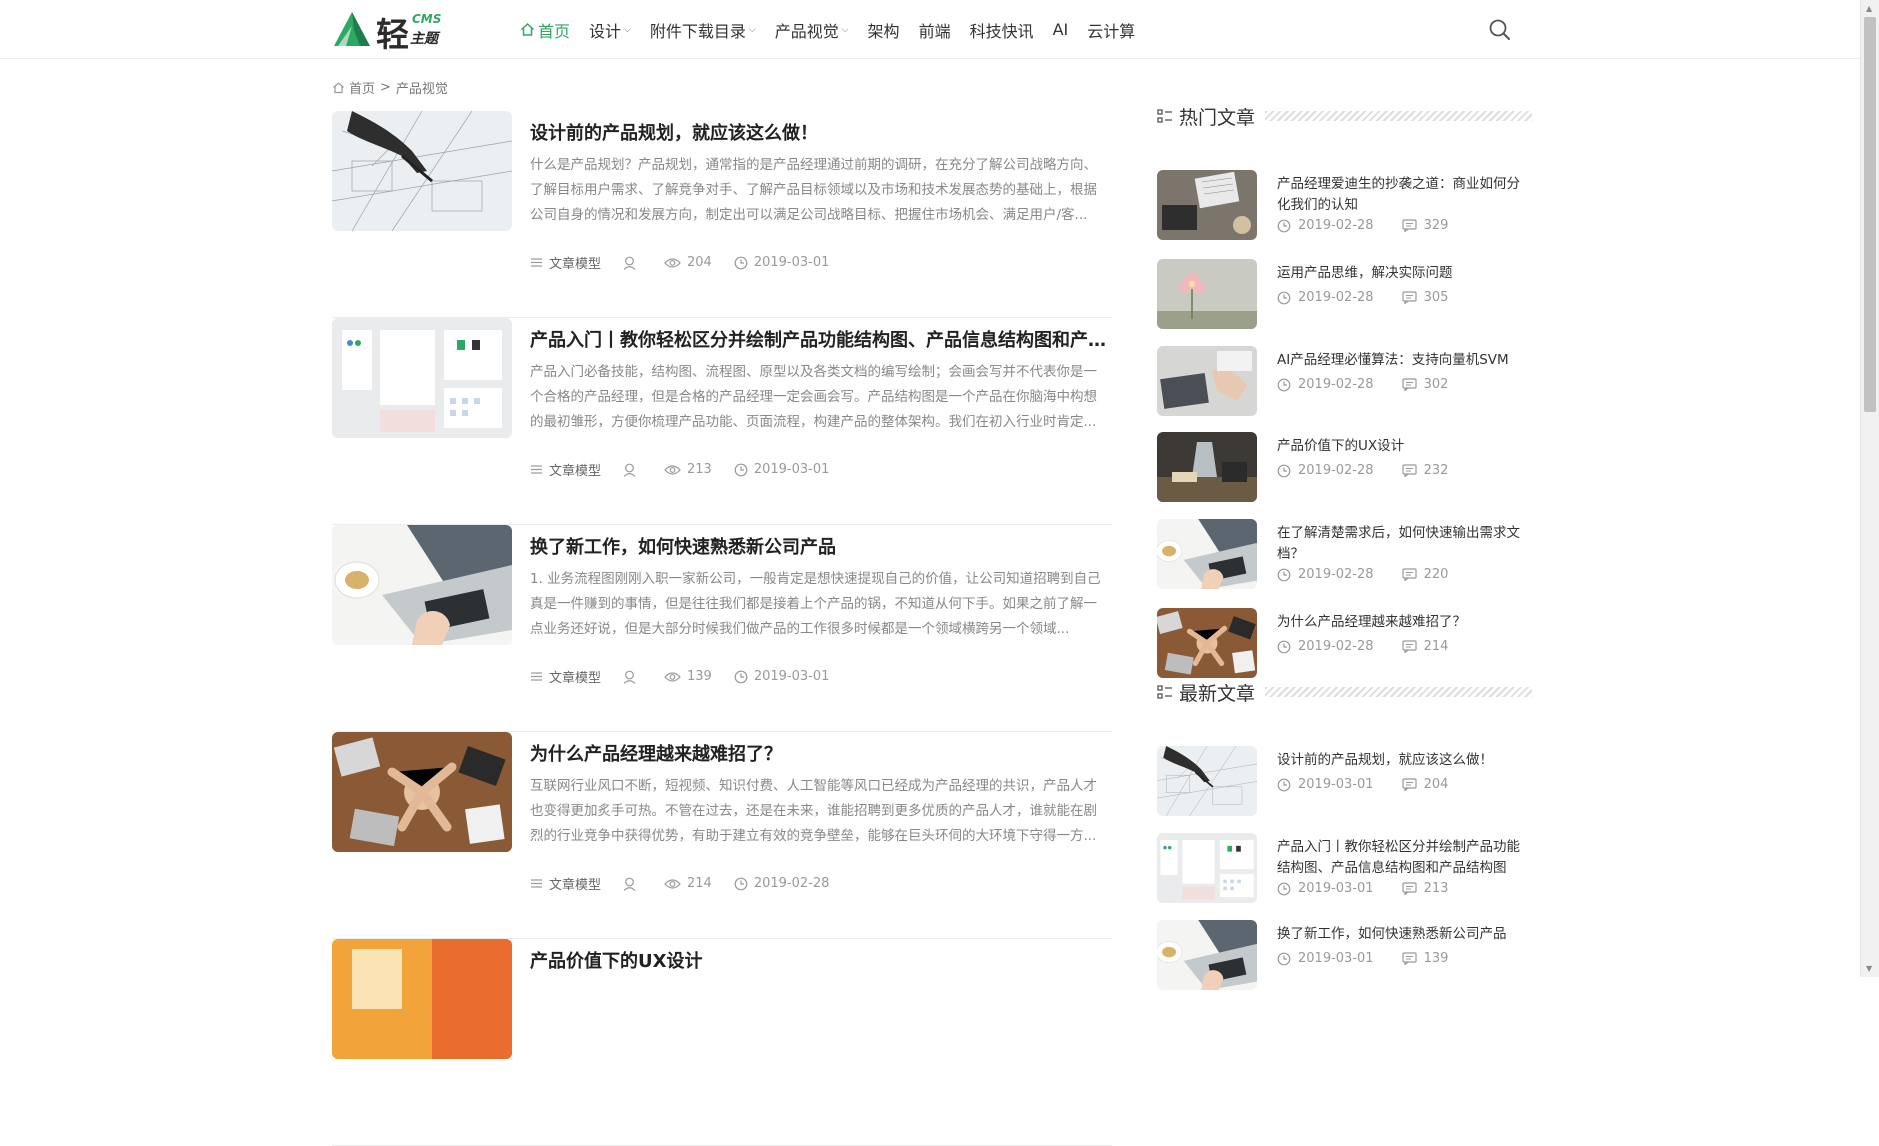 The width and height of the screenshot is (1879, 1146). I want to click on nav-item-5: 前端, so click(935, 30).